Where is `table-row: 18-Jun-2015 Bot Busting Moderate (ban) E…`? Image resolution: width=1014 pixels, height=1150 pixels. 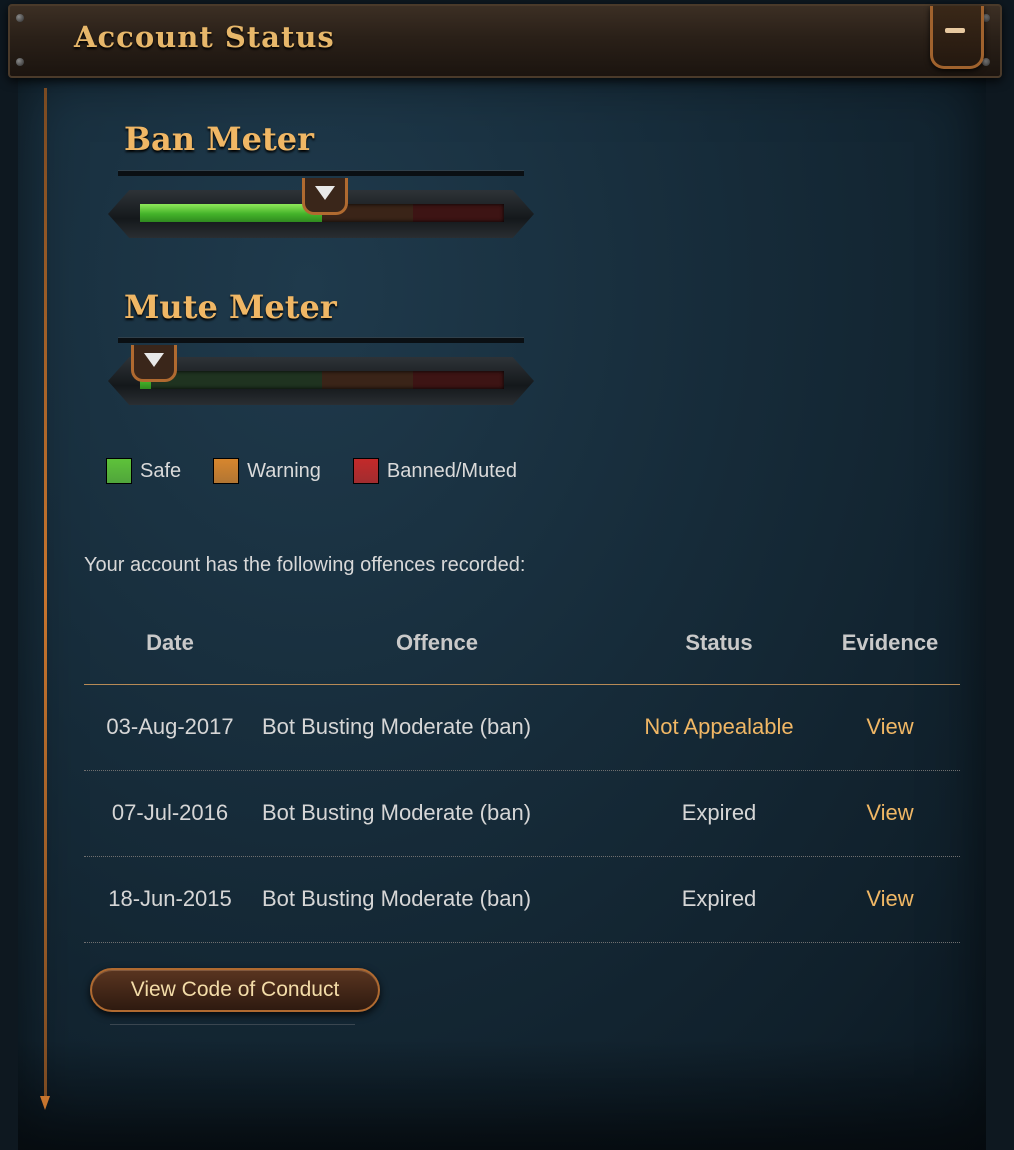
table-row: 18-Jun-2015 Bot Busting Moderate (ban) E… is located at coordinates (522, 900).